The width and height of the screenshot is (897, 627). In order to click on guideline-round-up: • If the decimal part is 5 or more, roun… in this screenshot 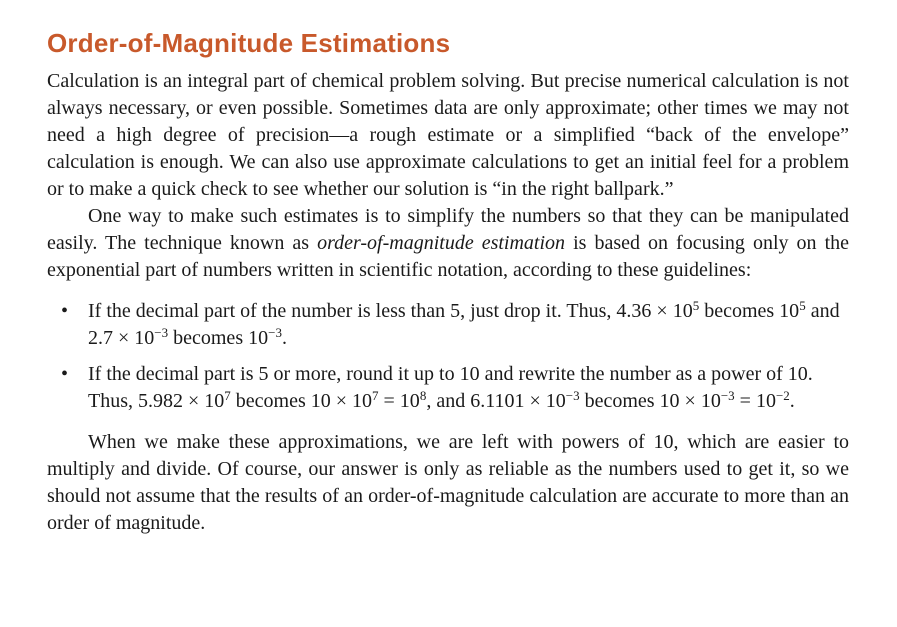, I will do `click(448, 388)`.